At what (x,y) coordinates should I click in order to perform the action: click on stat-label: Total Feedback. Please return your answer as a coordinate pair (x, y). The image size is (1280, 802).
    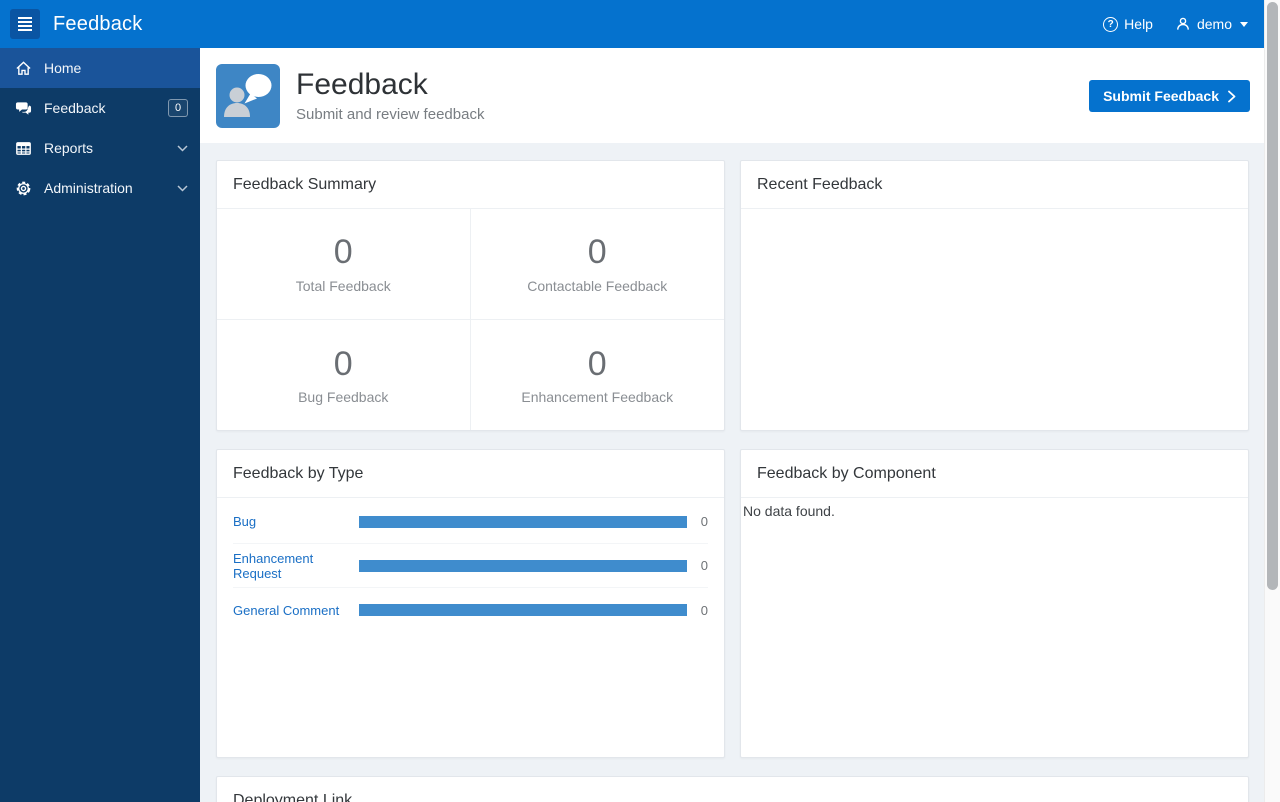
    Looking at the image, I should click on (343, 285).